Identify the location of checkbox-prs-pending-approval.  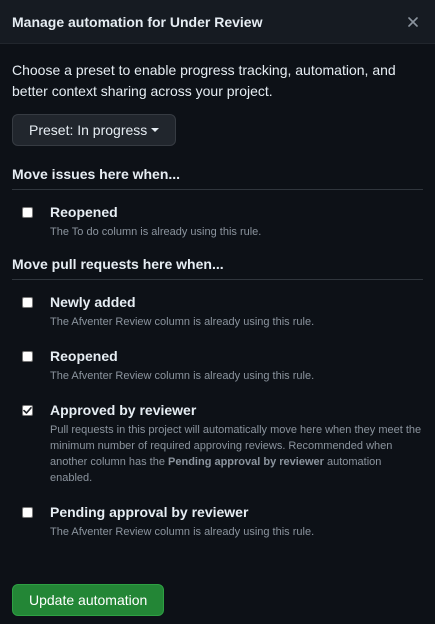
(27, 512).